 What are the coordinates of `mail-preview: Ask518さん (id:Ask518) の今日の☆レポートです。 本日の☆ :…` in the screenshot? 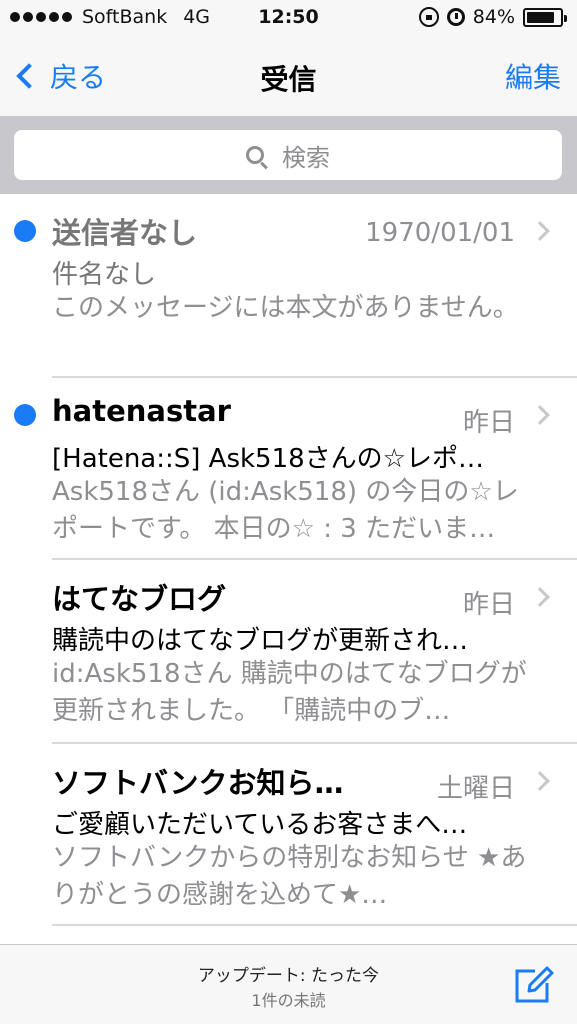 It's located at (285, 510).